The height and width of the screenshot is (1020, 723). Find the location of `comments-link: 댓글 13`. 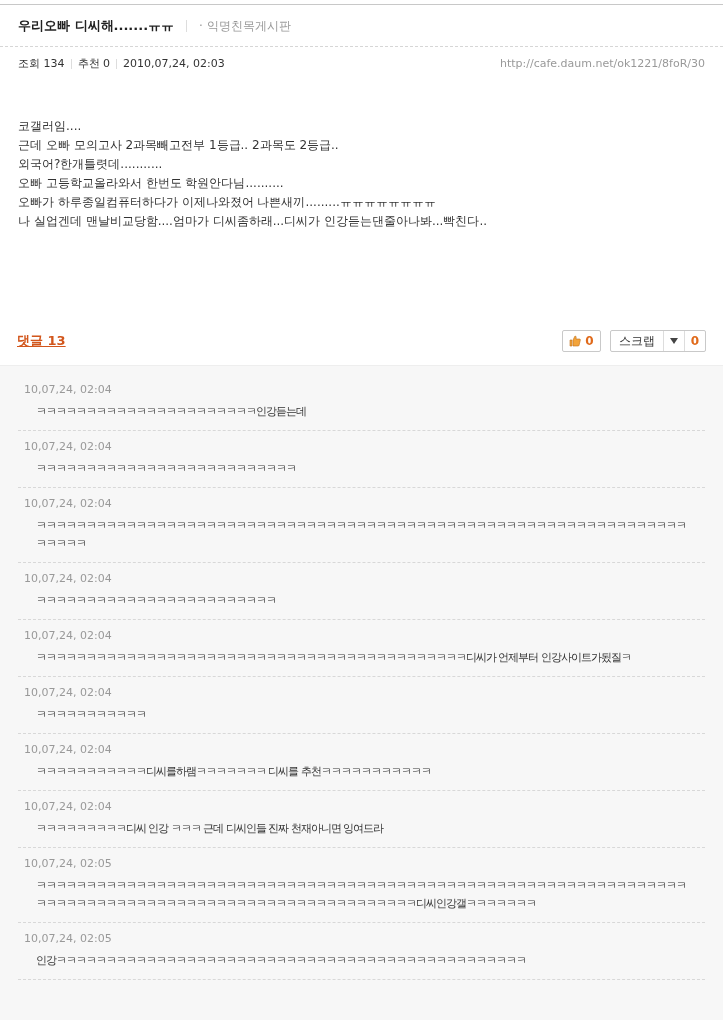

comments-link: 댓글 13 is located at coordinates (41, 341).